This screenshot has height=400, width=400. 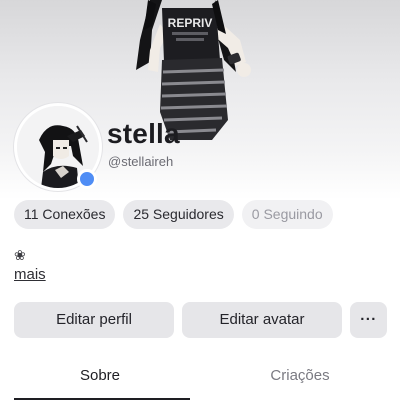 I want to click on tab-creations: Criações, so click(x=300, y=380).